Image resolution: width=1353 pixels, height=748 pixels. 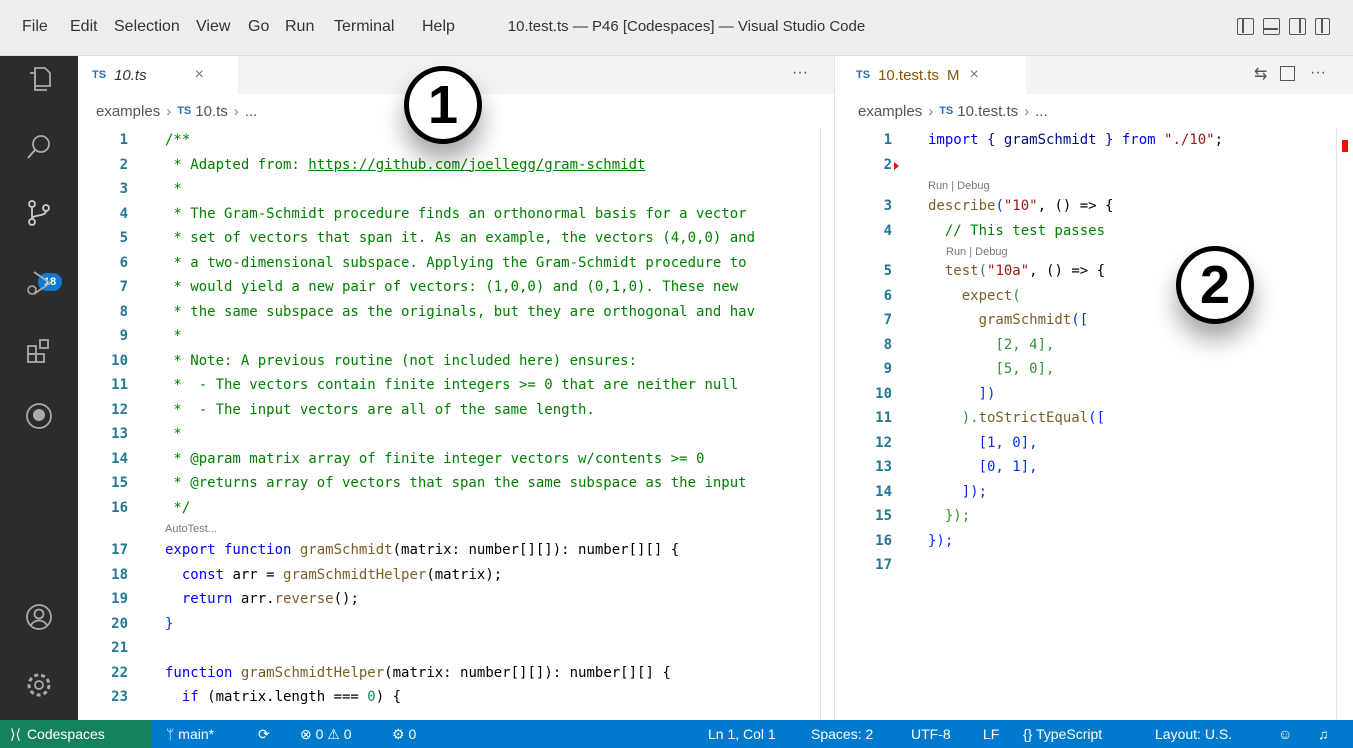 What do you see at coordinates (962, 206) in the screenshot?
I see `function-name: describe` at bounding box center [962, 206].